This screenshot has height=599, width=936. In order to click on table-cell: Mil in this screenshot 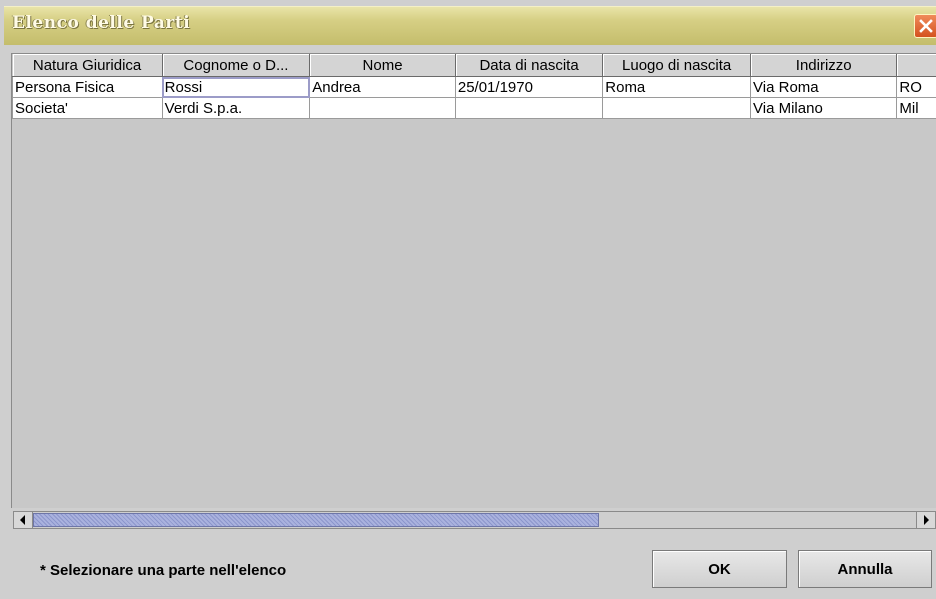, I will do `click(916, 108)`.